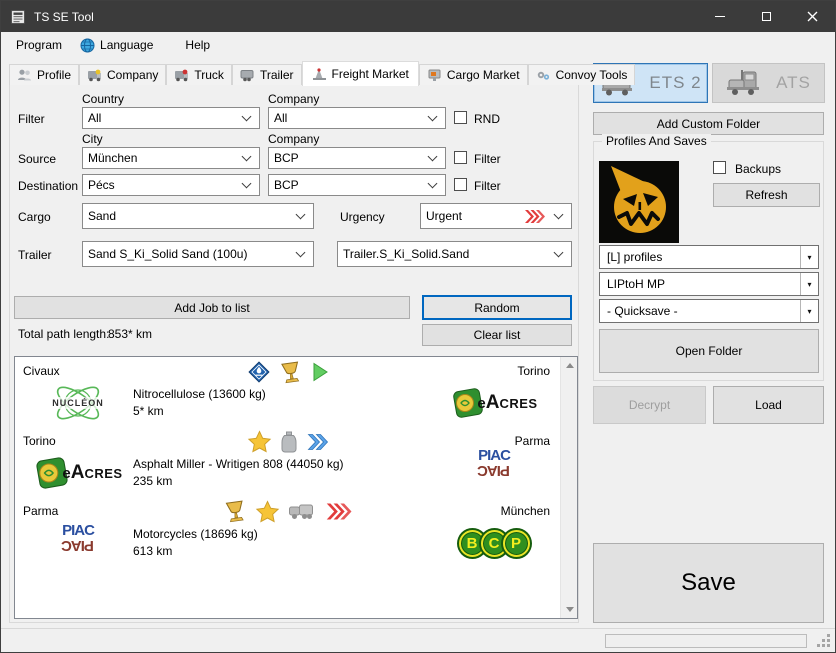  Describe the element at coordinates (460, 157) in the screenshot. I see `source-filter-checkbox` at that location.